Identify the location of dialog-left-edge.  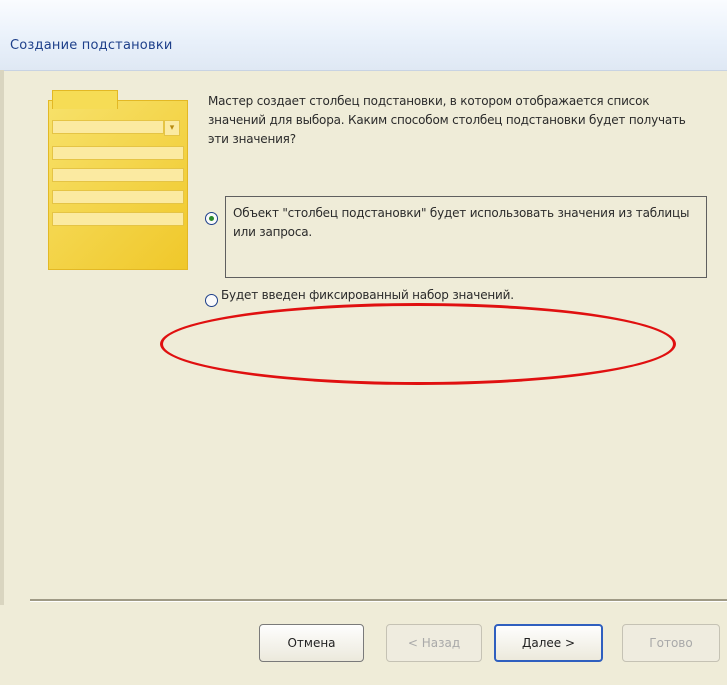
(2, 337).